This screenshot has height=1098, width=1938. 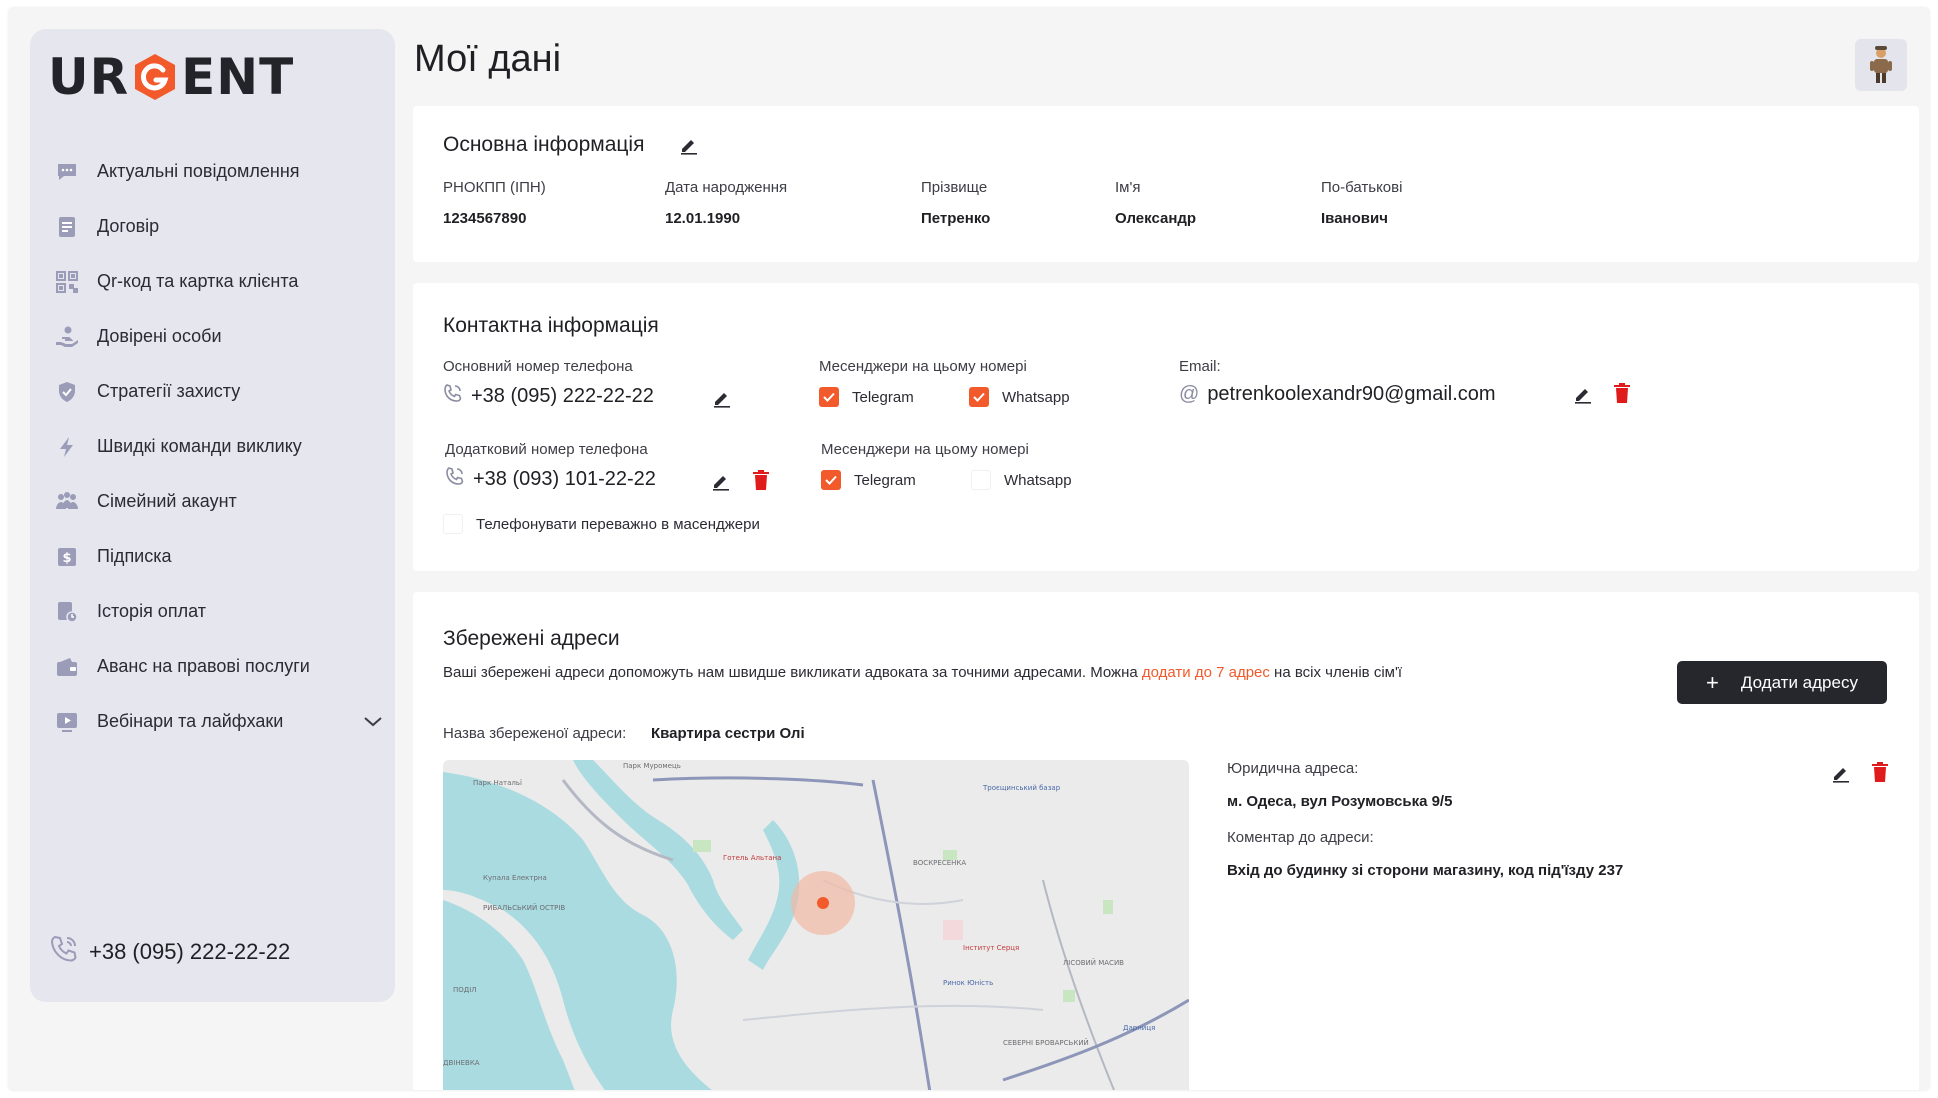 What do you see at coordinates (923, 366) in the screenshot?
I see `primary-messengers-label: Месенджери на цьому номері` at bounding box center [923, 366].